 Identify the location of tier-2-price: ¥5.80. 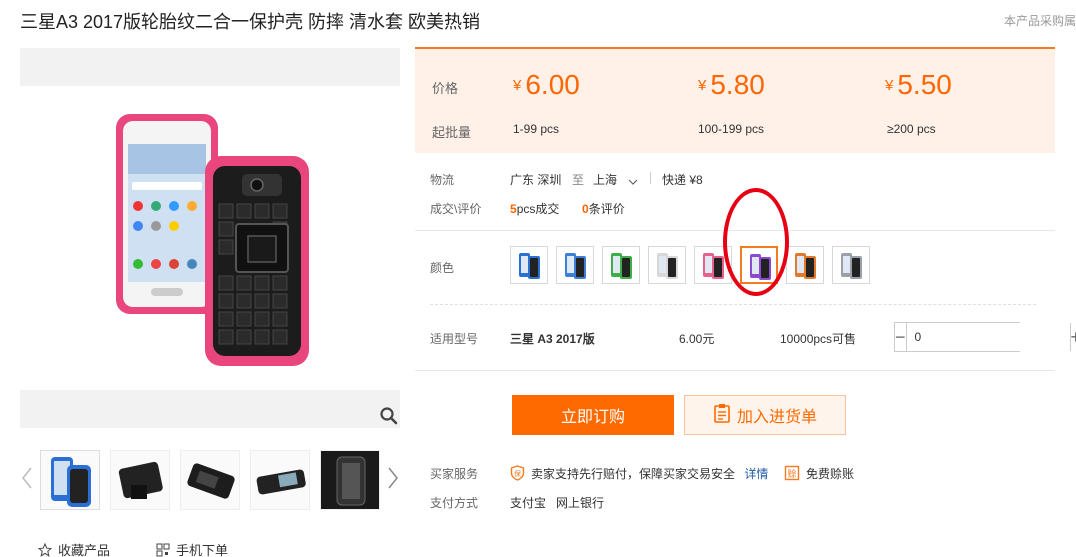
(731, 84).